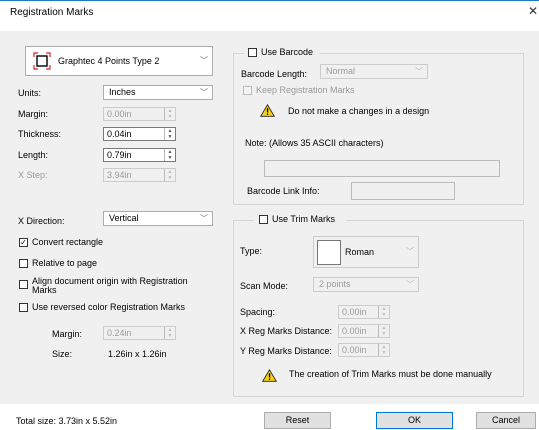  What do you see at coordinates (67, 334) in the screenshot?
I see `reversed-margin-label: Margin:` at bounding box center [67, 334].